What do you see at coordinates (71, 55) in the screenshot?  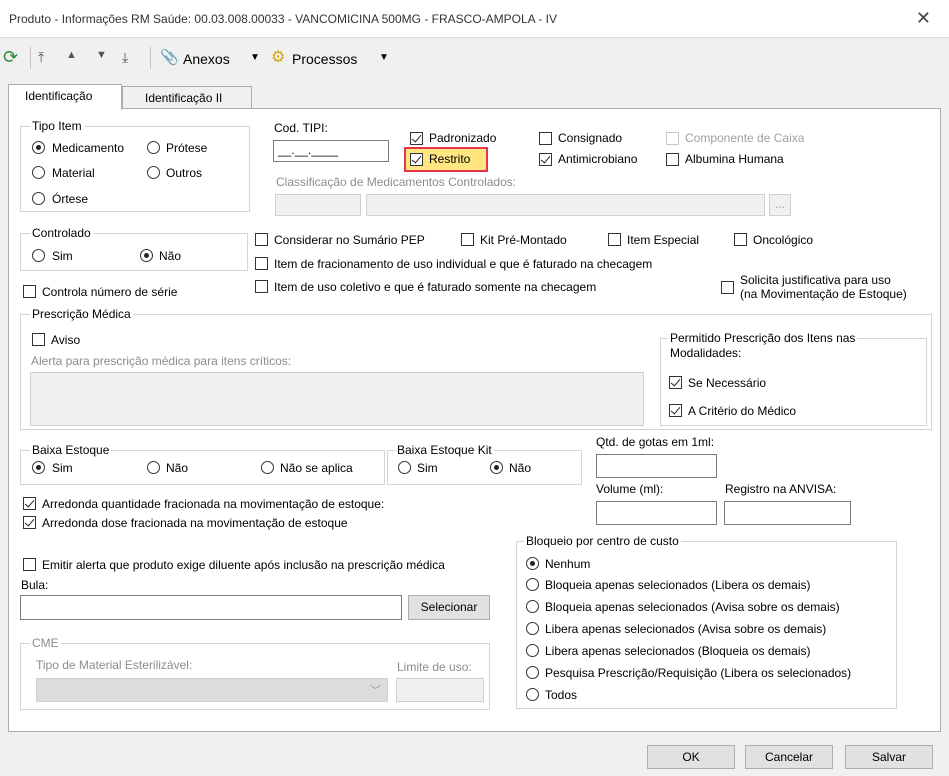 I see `previous-record-icon: ▲` at bounding box center [71, 55].